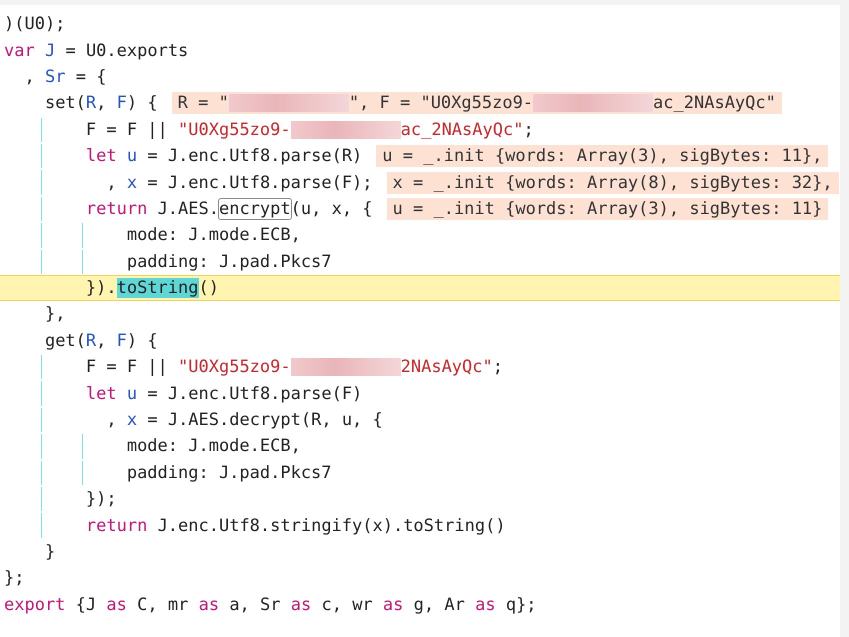  Describe the element at coordinates (55, 314) in the screenshot. I see `code-text: },` at that location.